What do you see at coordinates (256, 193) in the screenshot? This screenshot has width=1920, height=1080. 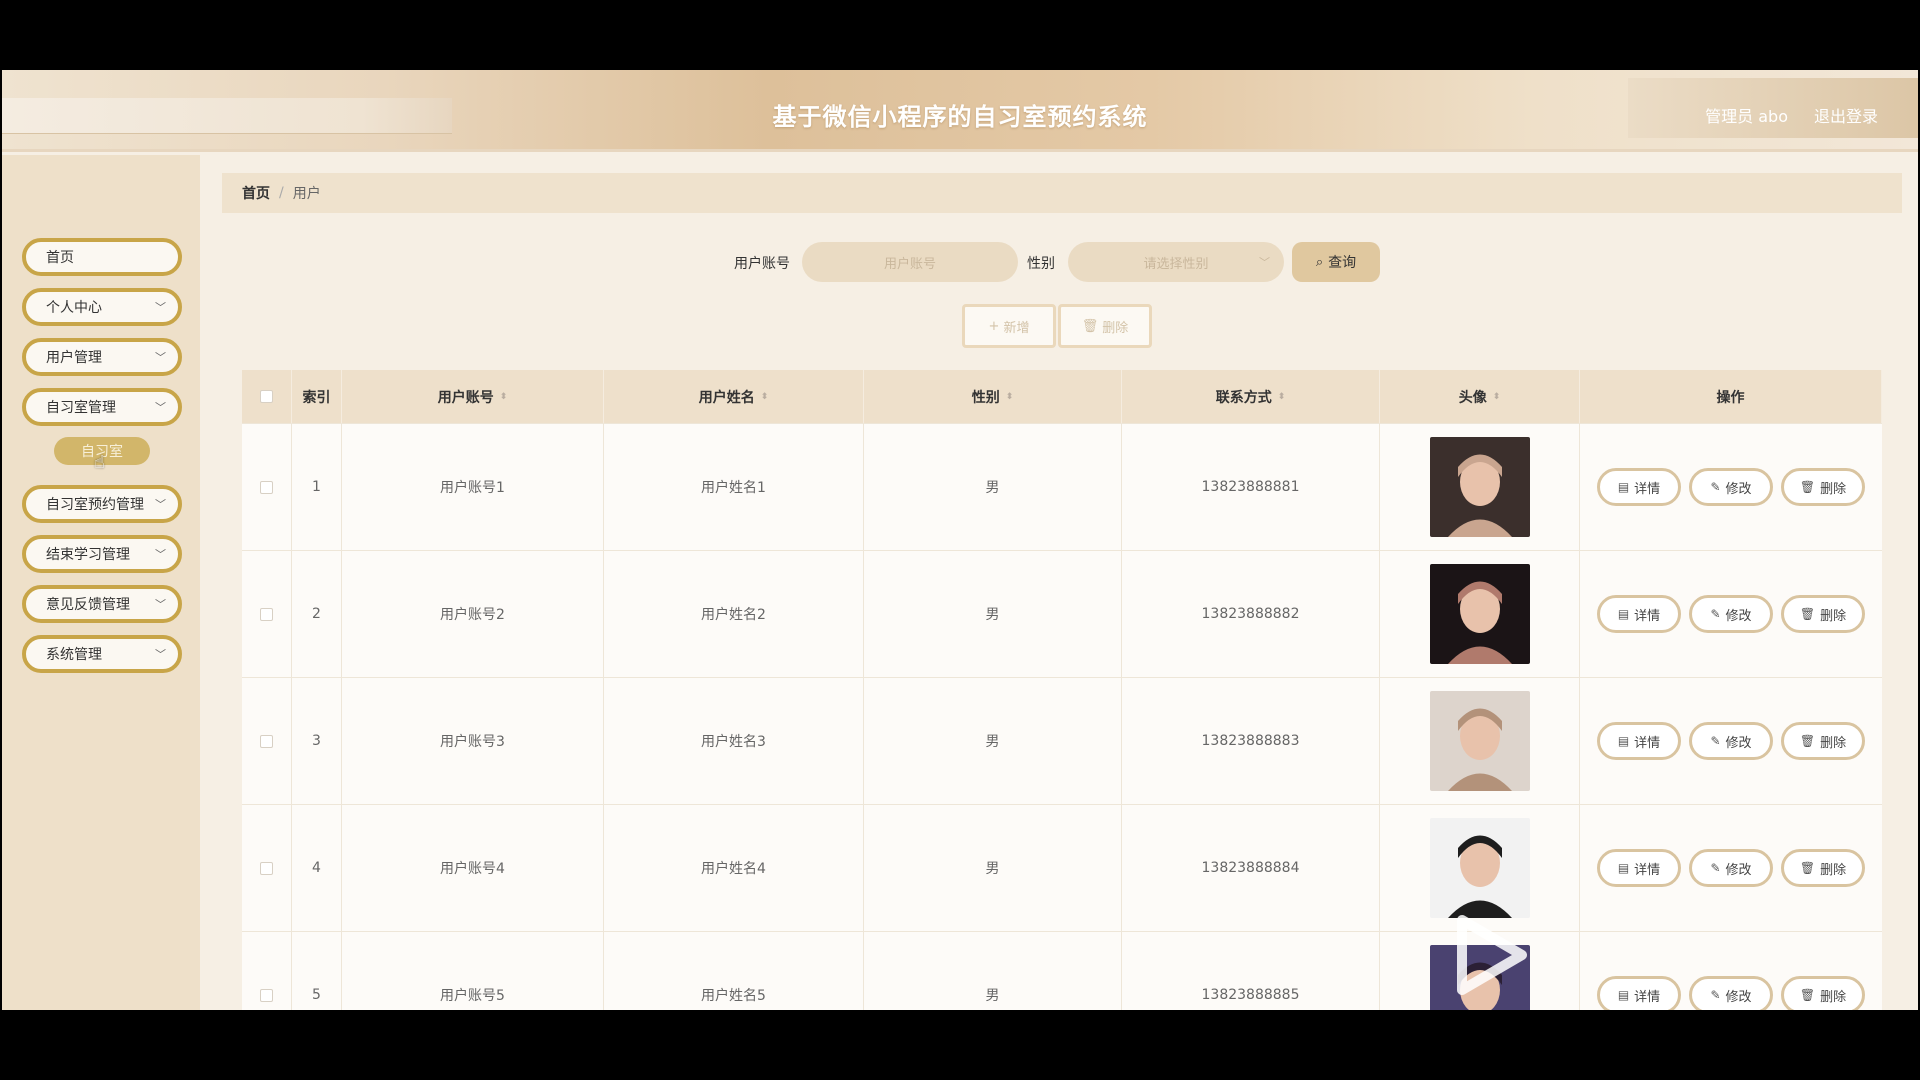 I see `breadcrumb-home: 首页` at bounding box center [256, 193].